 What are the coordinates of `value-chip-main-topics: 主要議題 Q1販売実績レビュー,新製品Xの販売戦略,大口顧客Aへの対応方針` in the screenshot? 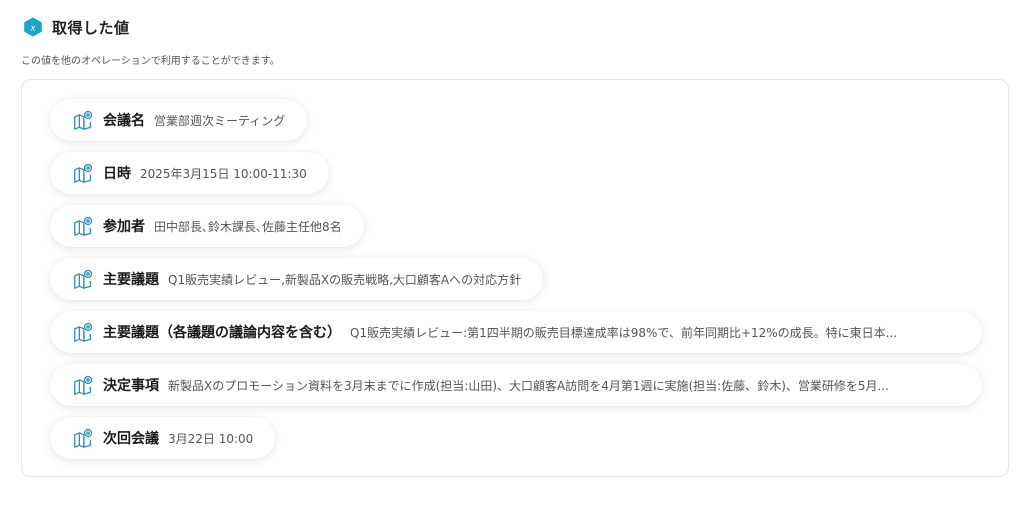 It's located at (297, 279).